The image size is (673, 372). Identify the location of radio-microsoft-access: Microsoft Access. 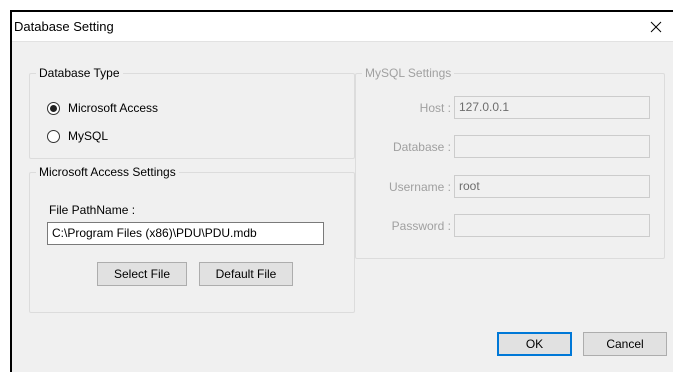
(102, 108).